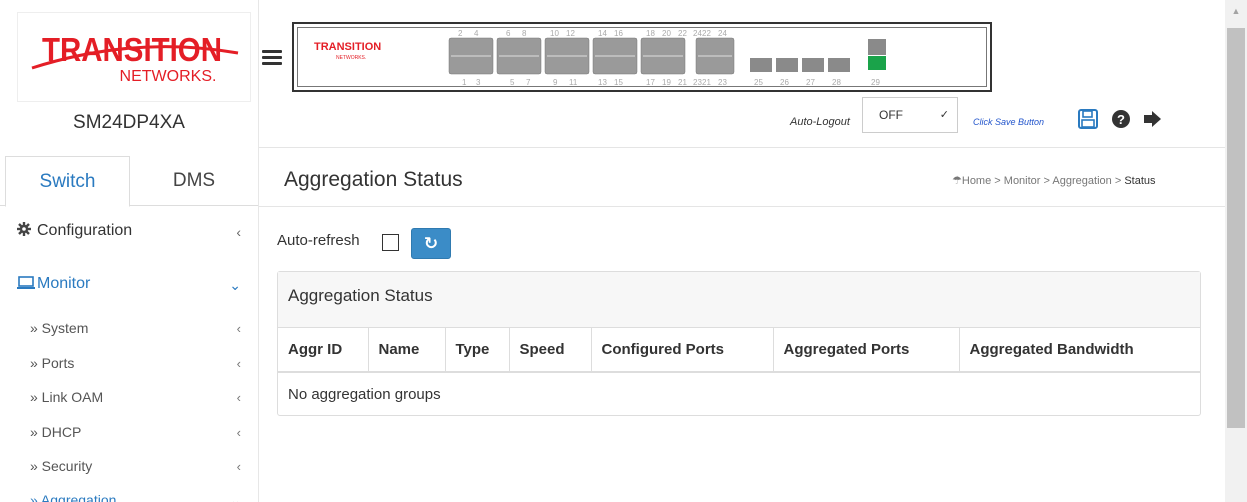  Describe the element at coordinates (682, 350) in the screenshot. I see `column-header: Configured Ports` at that location.